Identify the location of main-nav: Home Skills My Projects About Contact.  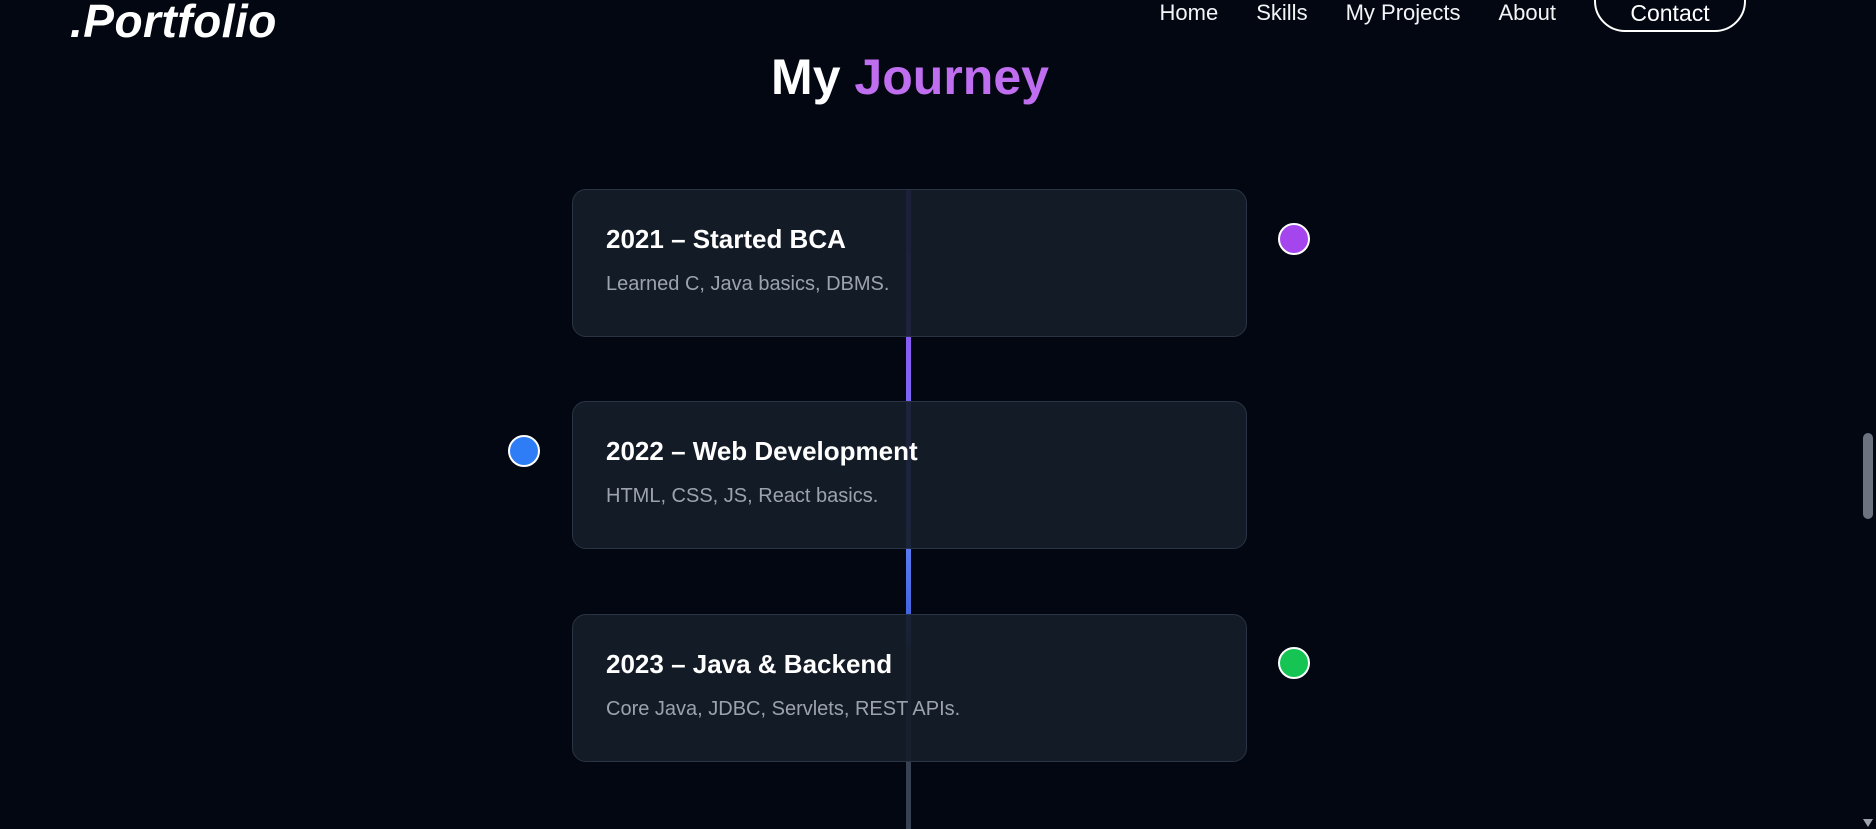
(1434, 25).